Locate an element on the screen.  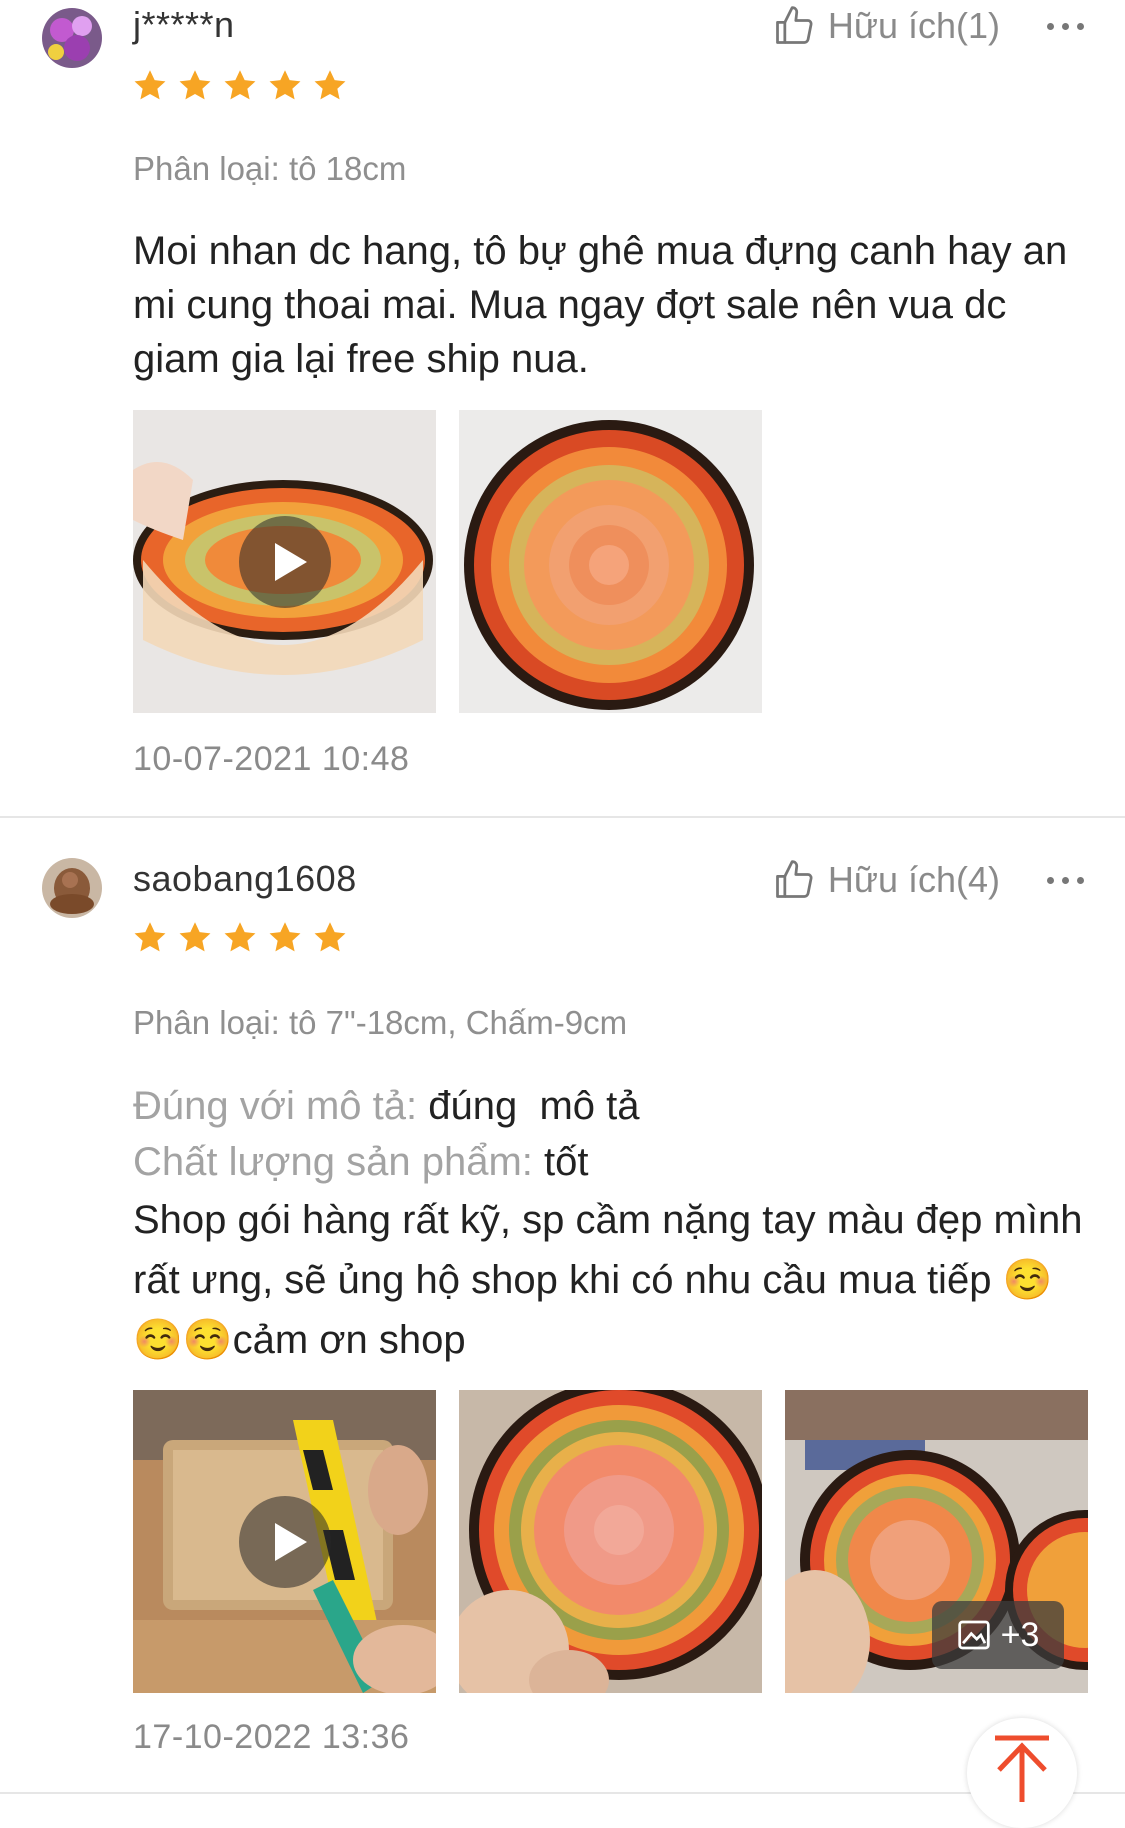
quality-line: Chất lượng sản phẩm: tốt is located at coordinates (613, 1162).